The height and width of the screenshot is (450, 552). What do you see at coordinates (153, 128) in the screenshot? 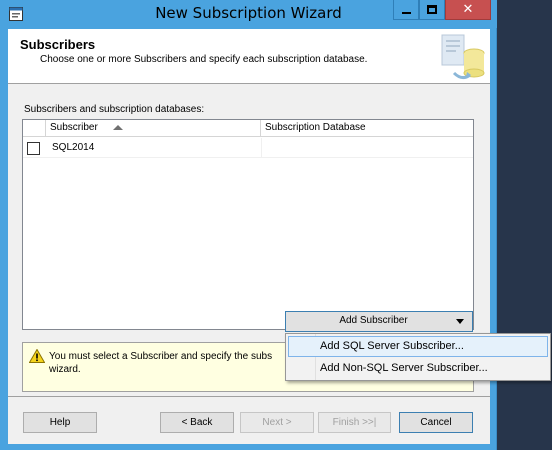
I see `column-header-subscriber: Subscriber` at bounding box center [153, 128].